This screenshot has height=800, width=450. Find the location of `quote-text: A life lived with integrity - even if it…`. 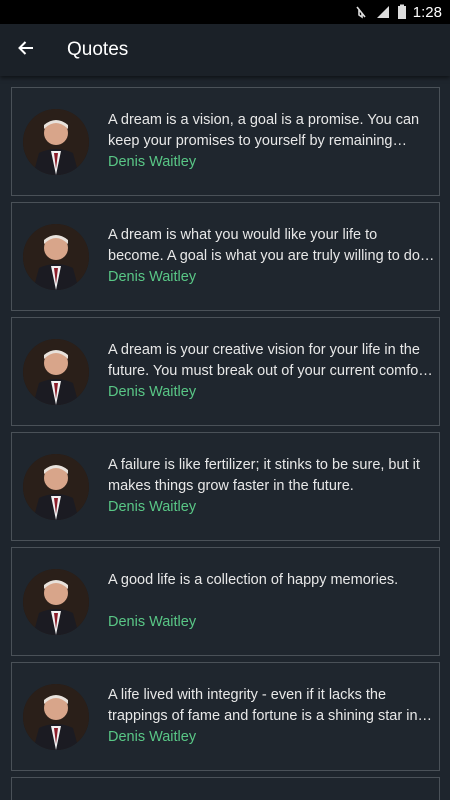

quote-text: A life lived with integrity - even if it… is located at coordinates (270, 705).